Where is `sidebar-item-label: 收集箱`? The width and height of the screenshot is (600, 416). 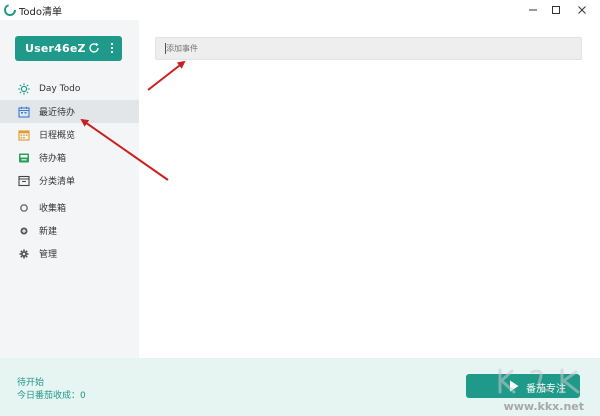 sidebar-item-label: 收集箱 is located at coordinates (53, 209).